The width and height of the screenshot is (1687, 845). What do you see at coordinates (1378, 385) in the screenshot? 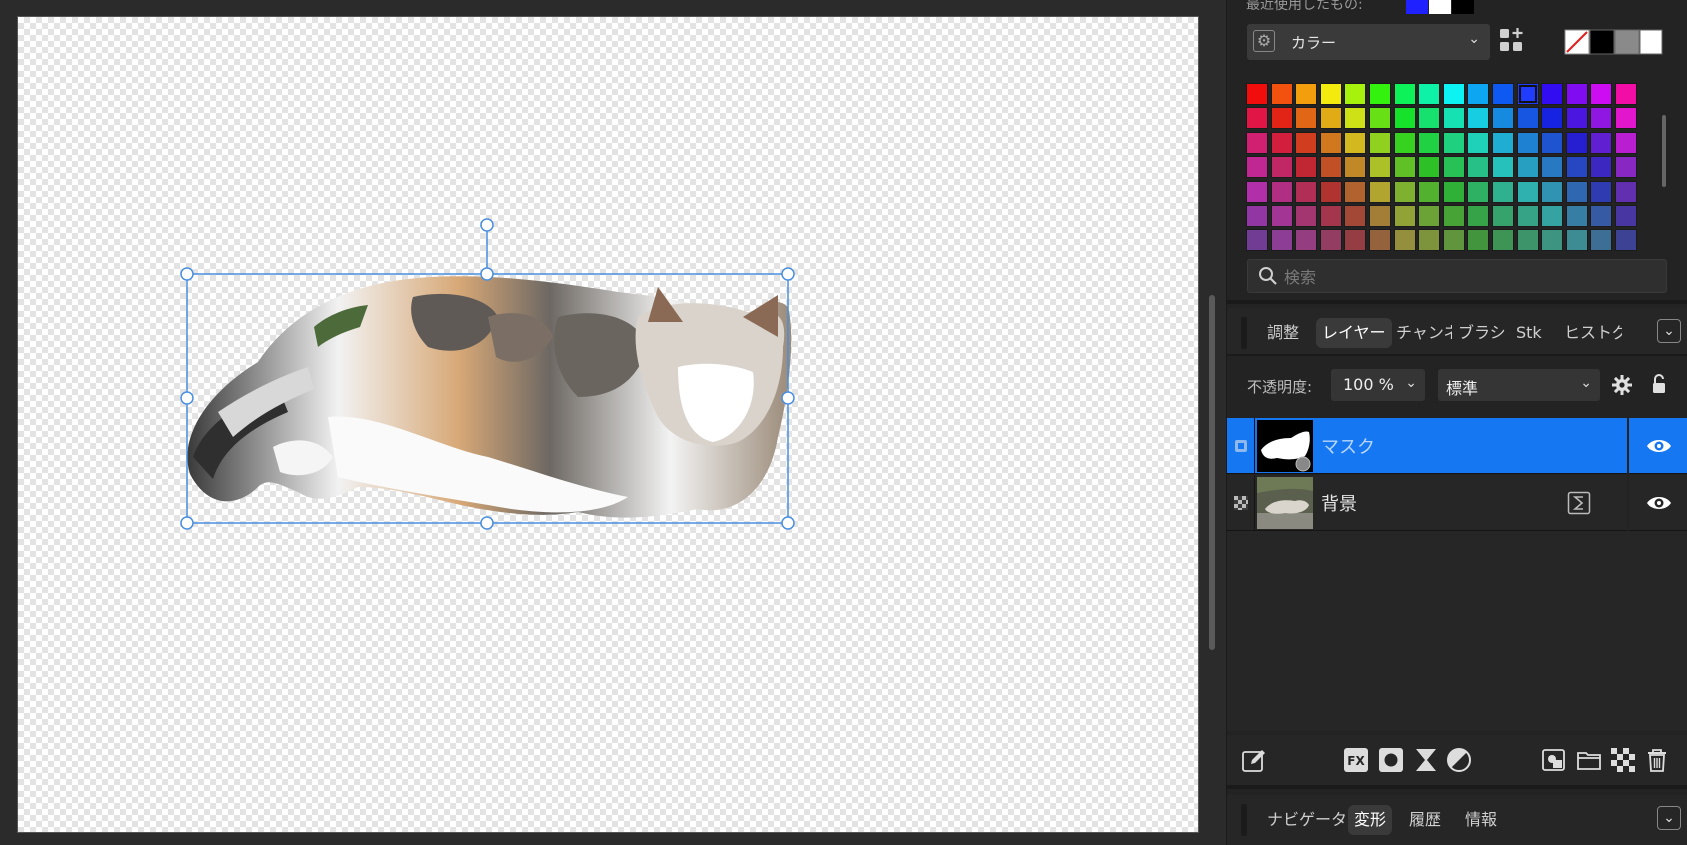
I see `opacity-select: 100 % ⌄` at bounding box center [1378, 385].